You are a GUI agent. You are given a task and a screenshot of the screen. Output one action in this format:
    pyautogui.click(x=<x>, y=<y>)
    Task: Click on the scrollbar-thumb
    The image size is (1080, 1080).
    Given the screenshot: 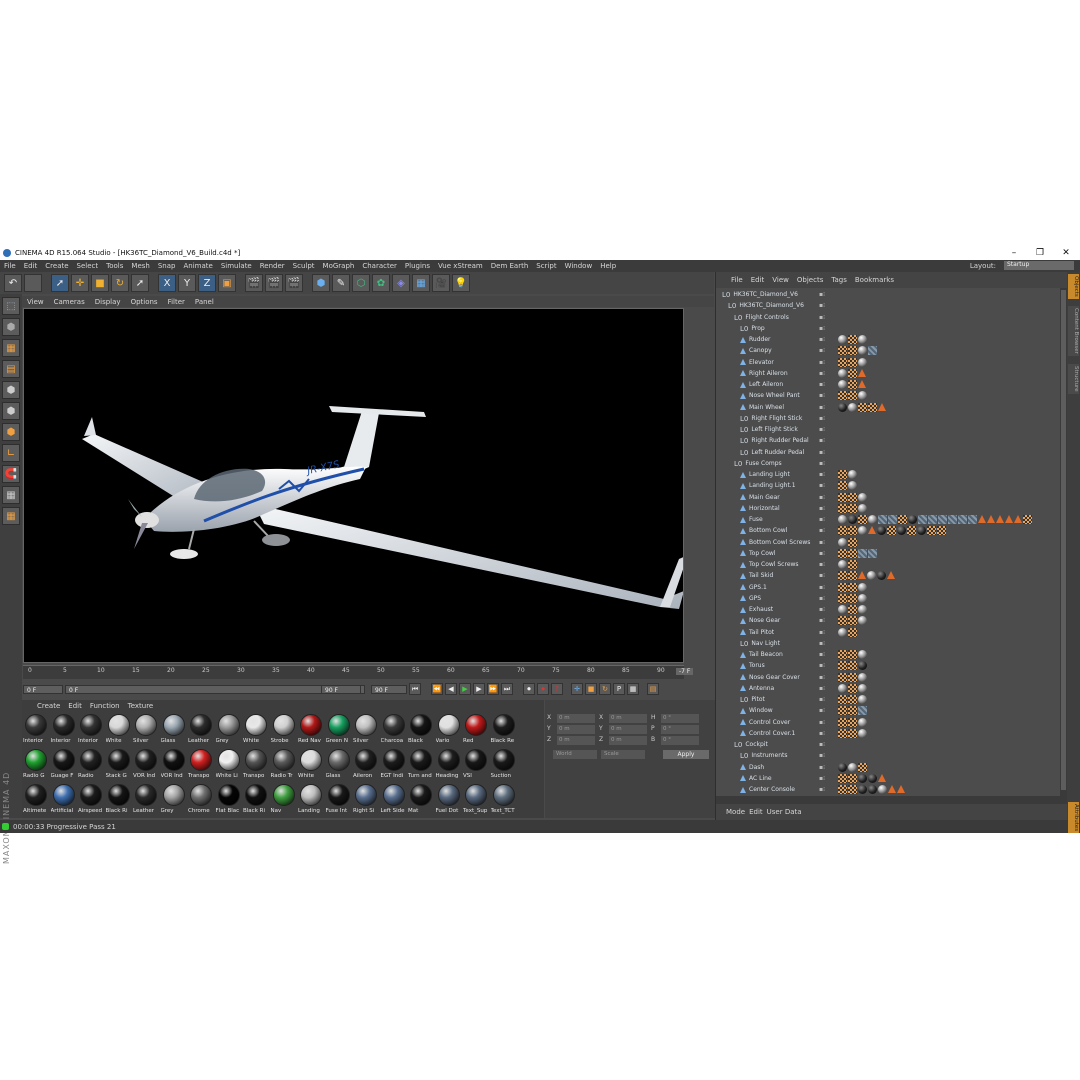 What is the action you would take?
    pyautogui.click(x=1063, y=540)
    